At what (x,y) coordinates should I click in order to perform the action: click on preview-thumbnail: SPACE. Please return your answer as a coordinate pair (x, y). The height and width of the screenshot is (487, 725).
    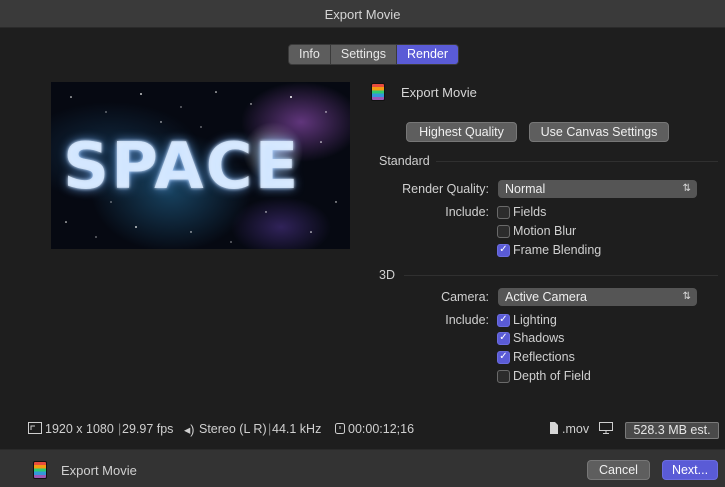
    Looking at the image, I should click on (200, 165).